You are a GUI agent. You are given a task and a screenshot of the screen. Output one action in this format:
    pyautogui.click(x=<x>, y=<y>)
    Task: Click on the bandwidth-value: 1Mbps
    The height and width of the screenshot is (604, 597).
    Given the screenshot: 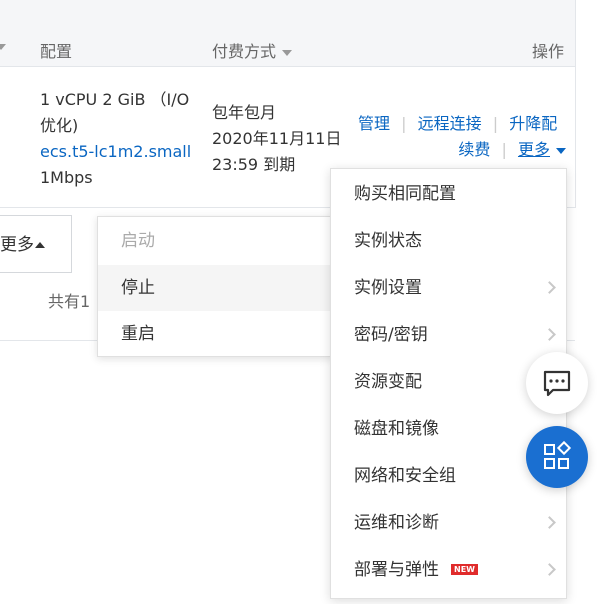 What is the action you would take?
    pyautogui.click(x=66, y=177)
    